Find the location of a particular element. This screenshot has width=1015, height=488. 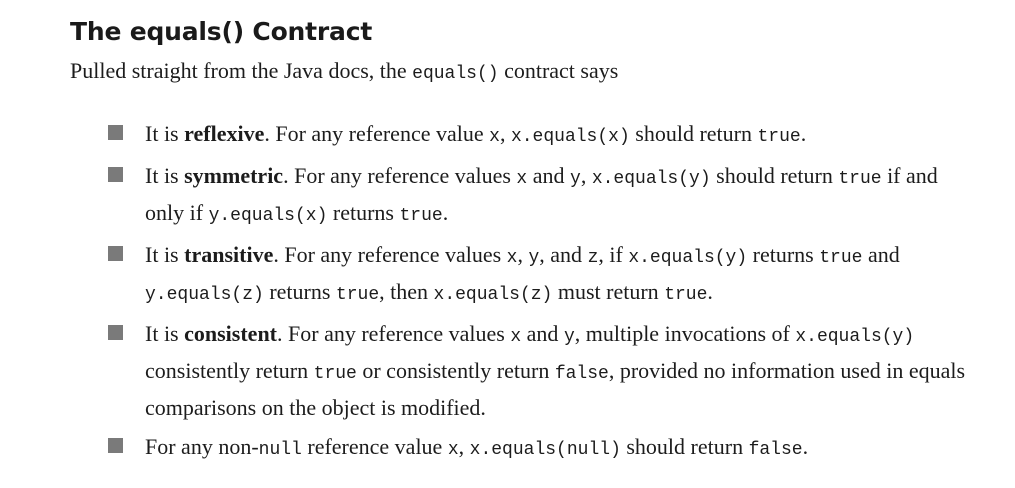

rule-term: transitive is located at coordinates (229, 254).